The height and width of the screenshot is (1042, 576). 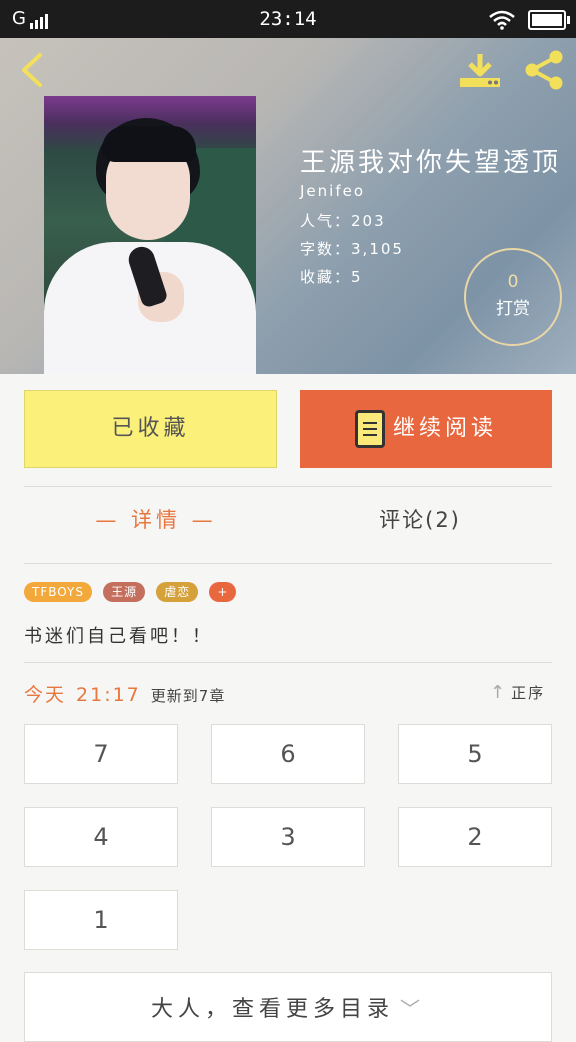 I want to click on status-icons, so click(x=529, y=19).